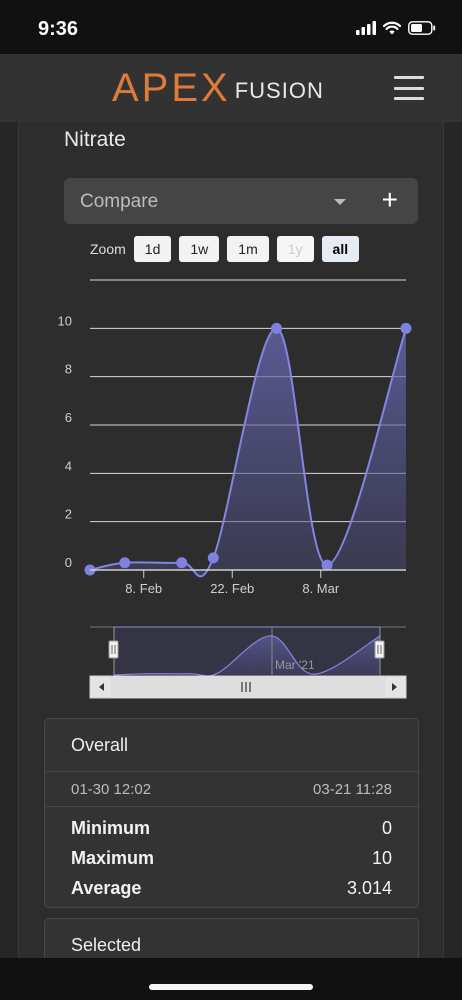  Describe the element at coordinates (248, 249) in the screenshot. I see `zoom-1m-button: 1m` at that location.